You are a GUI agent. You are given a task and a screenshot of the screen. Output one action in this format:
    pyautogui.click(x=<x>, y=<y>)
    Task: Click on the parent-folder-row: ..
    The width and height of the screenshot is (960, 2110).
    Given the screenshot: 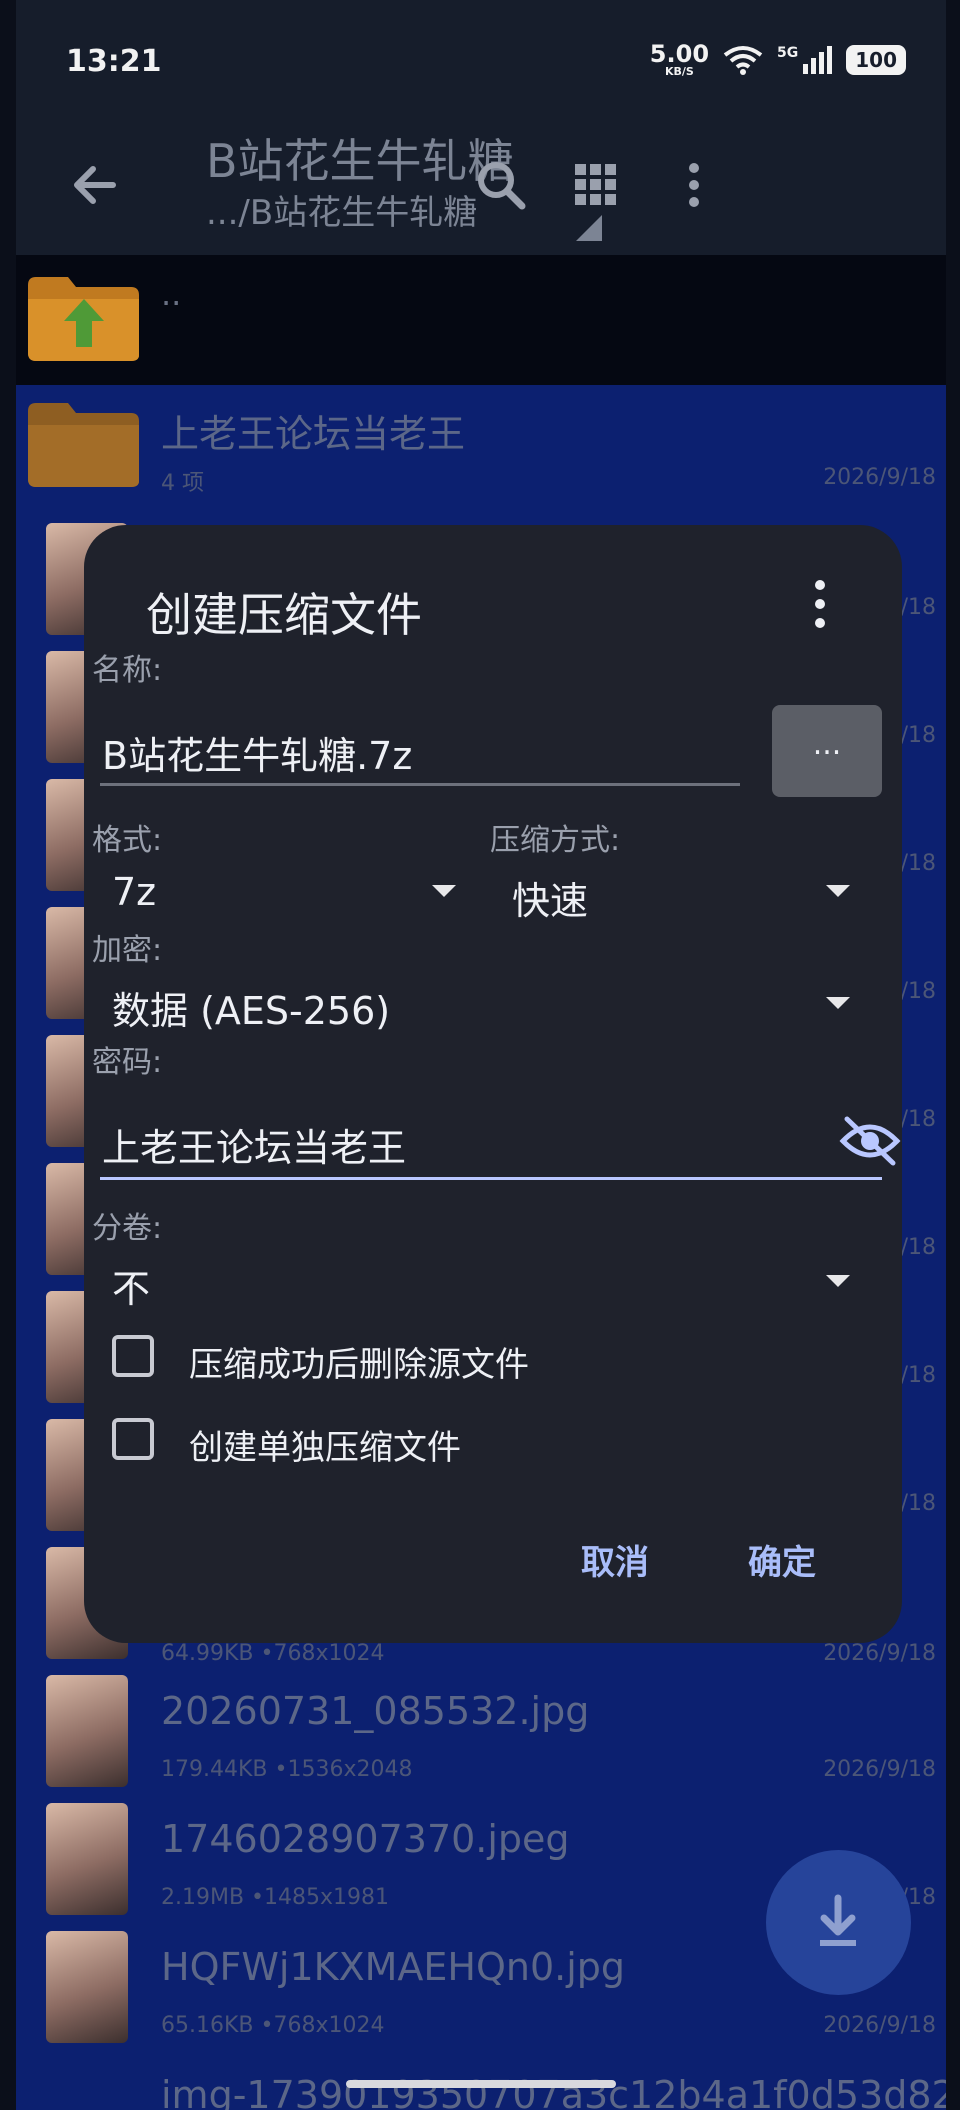 What is the action you would take?
    pyautogui.click(x=481, y=320)
    